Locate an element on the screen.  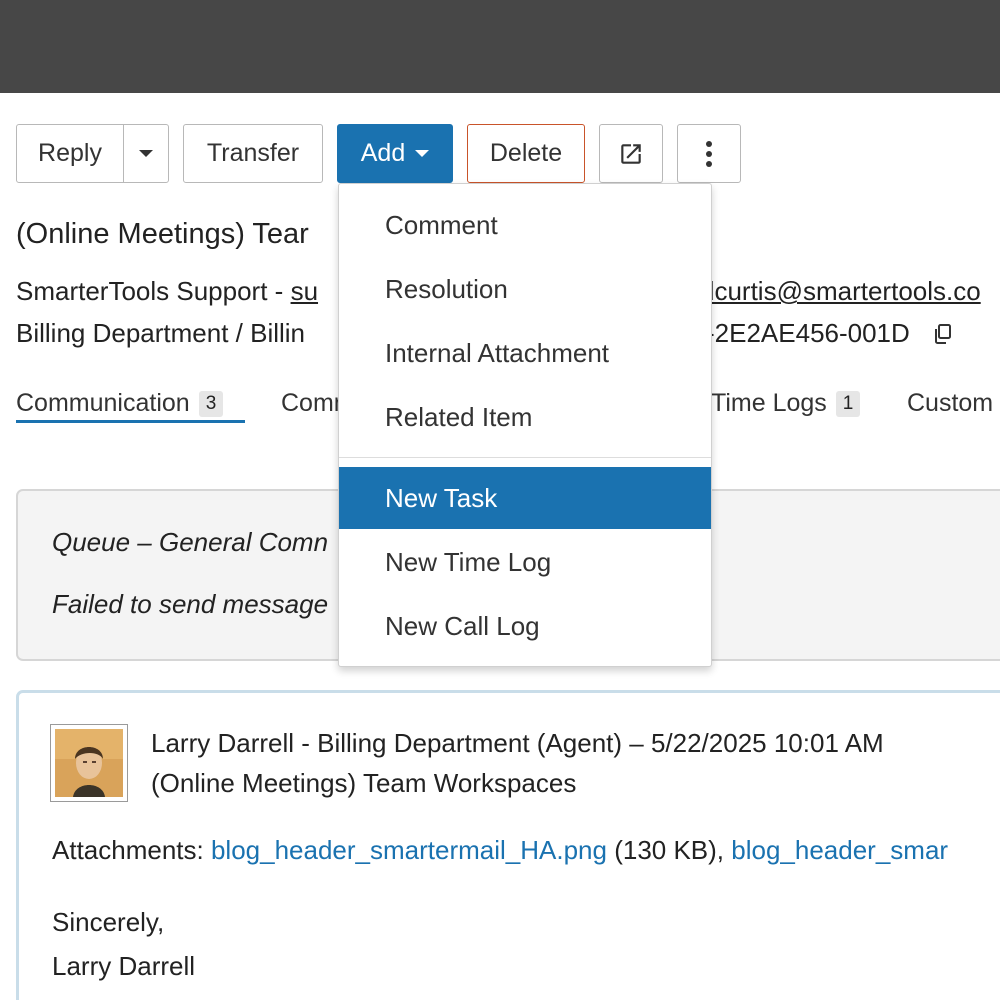
more-options-button is located at coordinates (709, 153).